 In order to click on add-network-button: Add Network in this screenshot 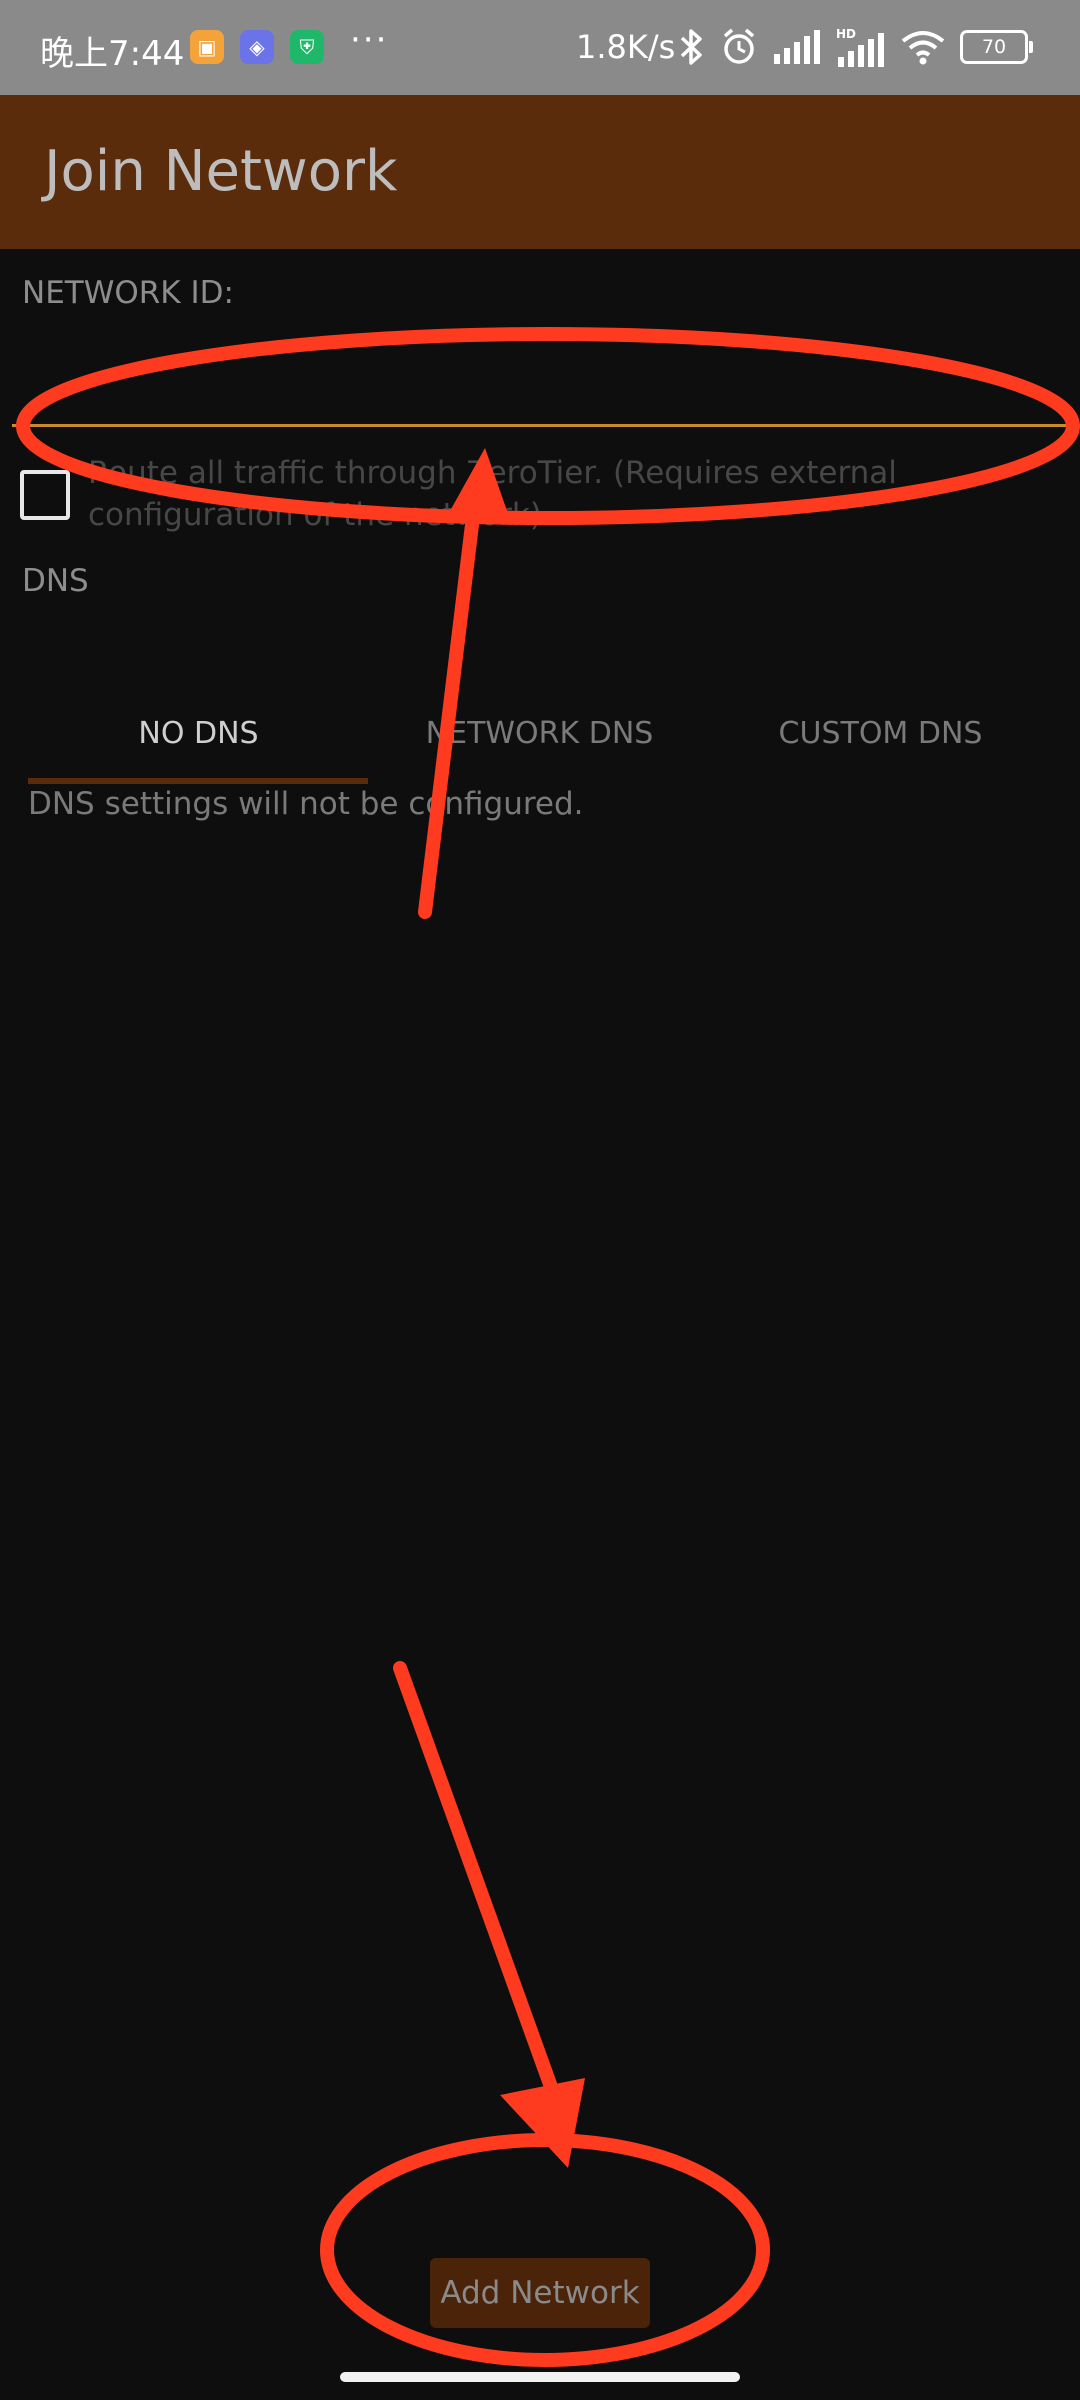, I will do `click(540, 2293)`.